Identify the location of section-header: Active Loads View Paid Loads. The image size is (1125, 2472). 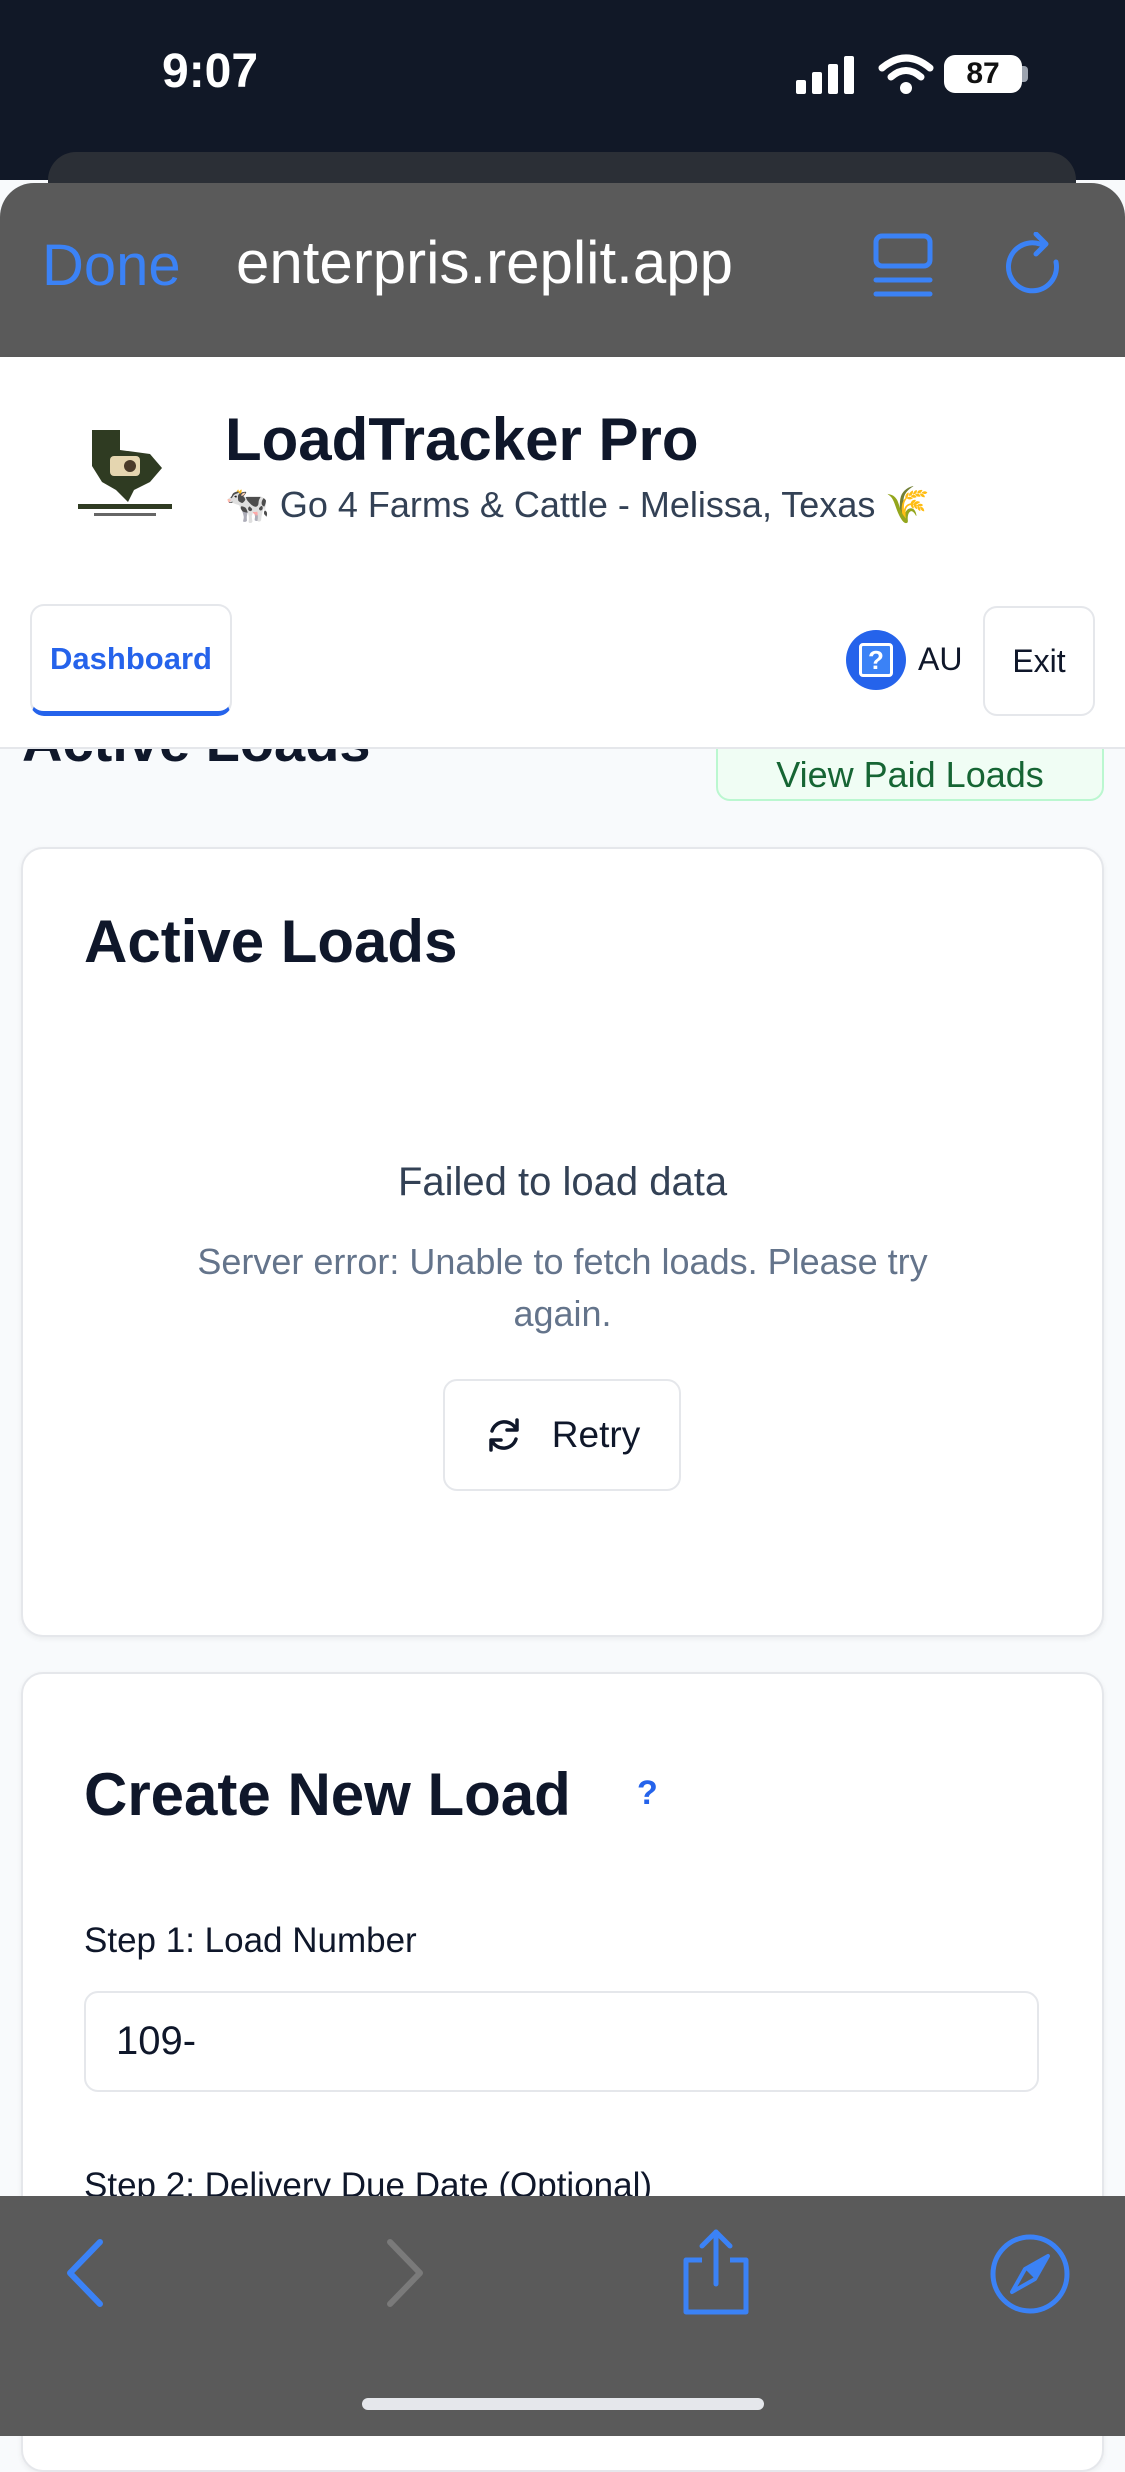
(562, 779).